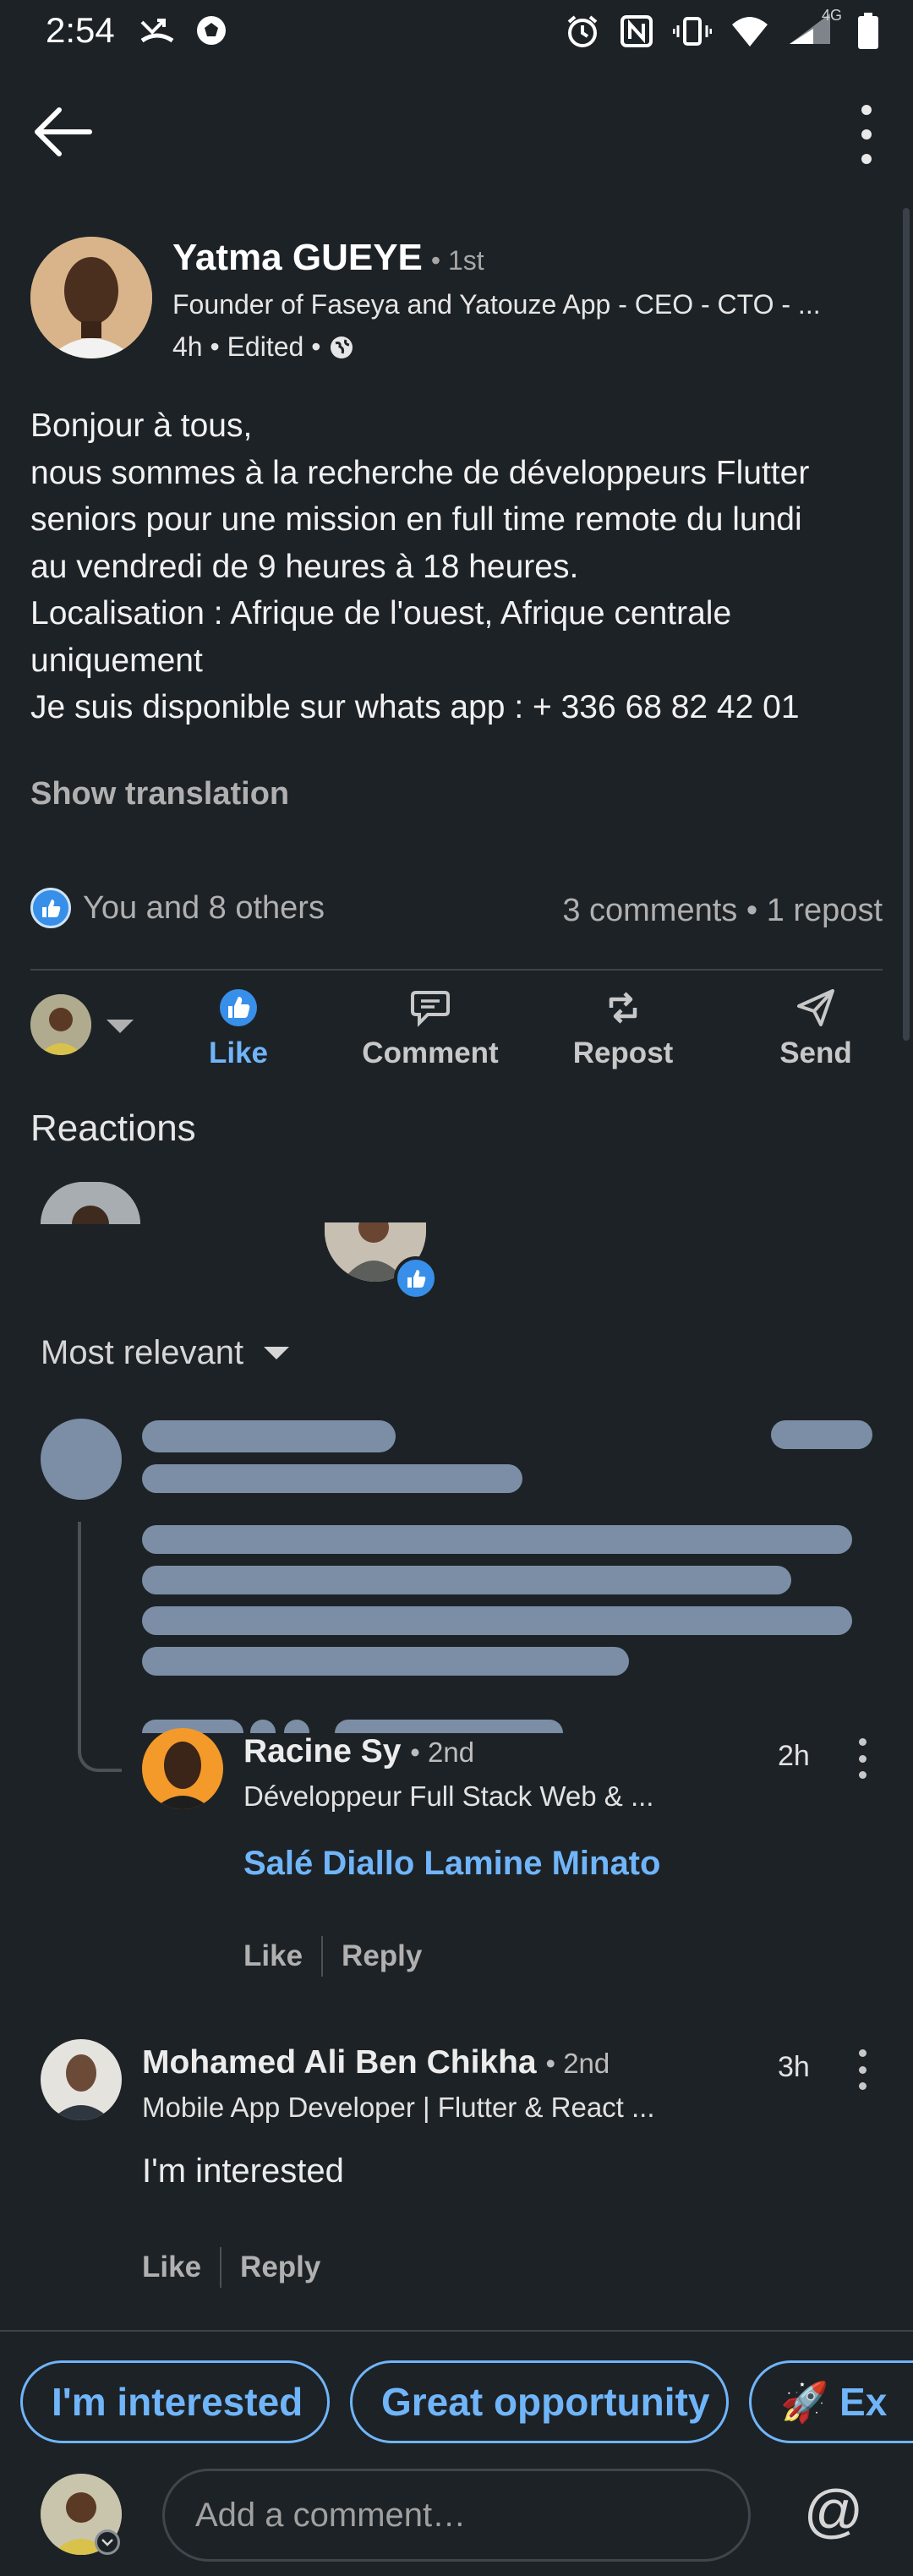 Image resolution: width=913 pixels, height=2576 pixels. I want to click on reactions-summary: You and 8 others, so click(177, 908).